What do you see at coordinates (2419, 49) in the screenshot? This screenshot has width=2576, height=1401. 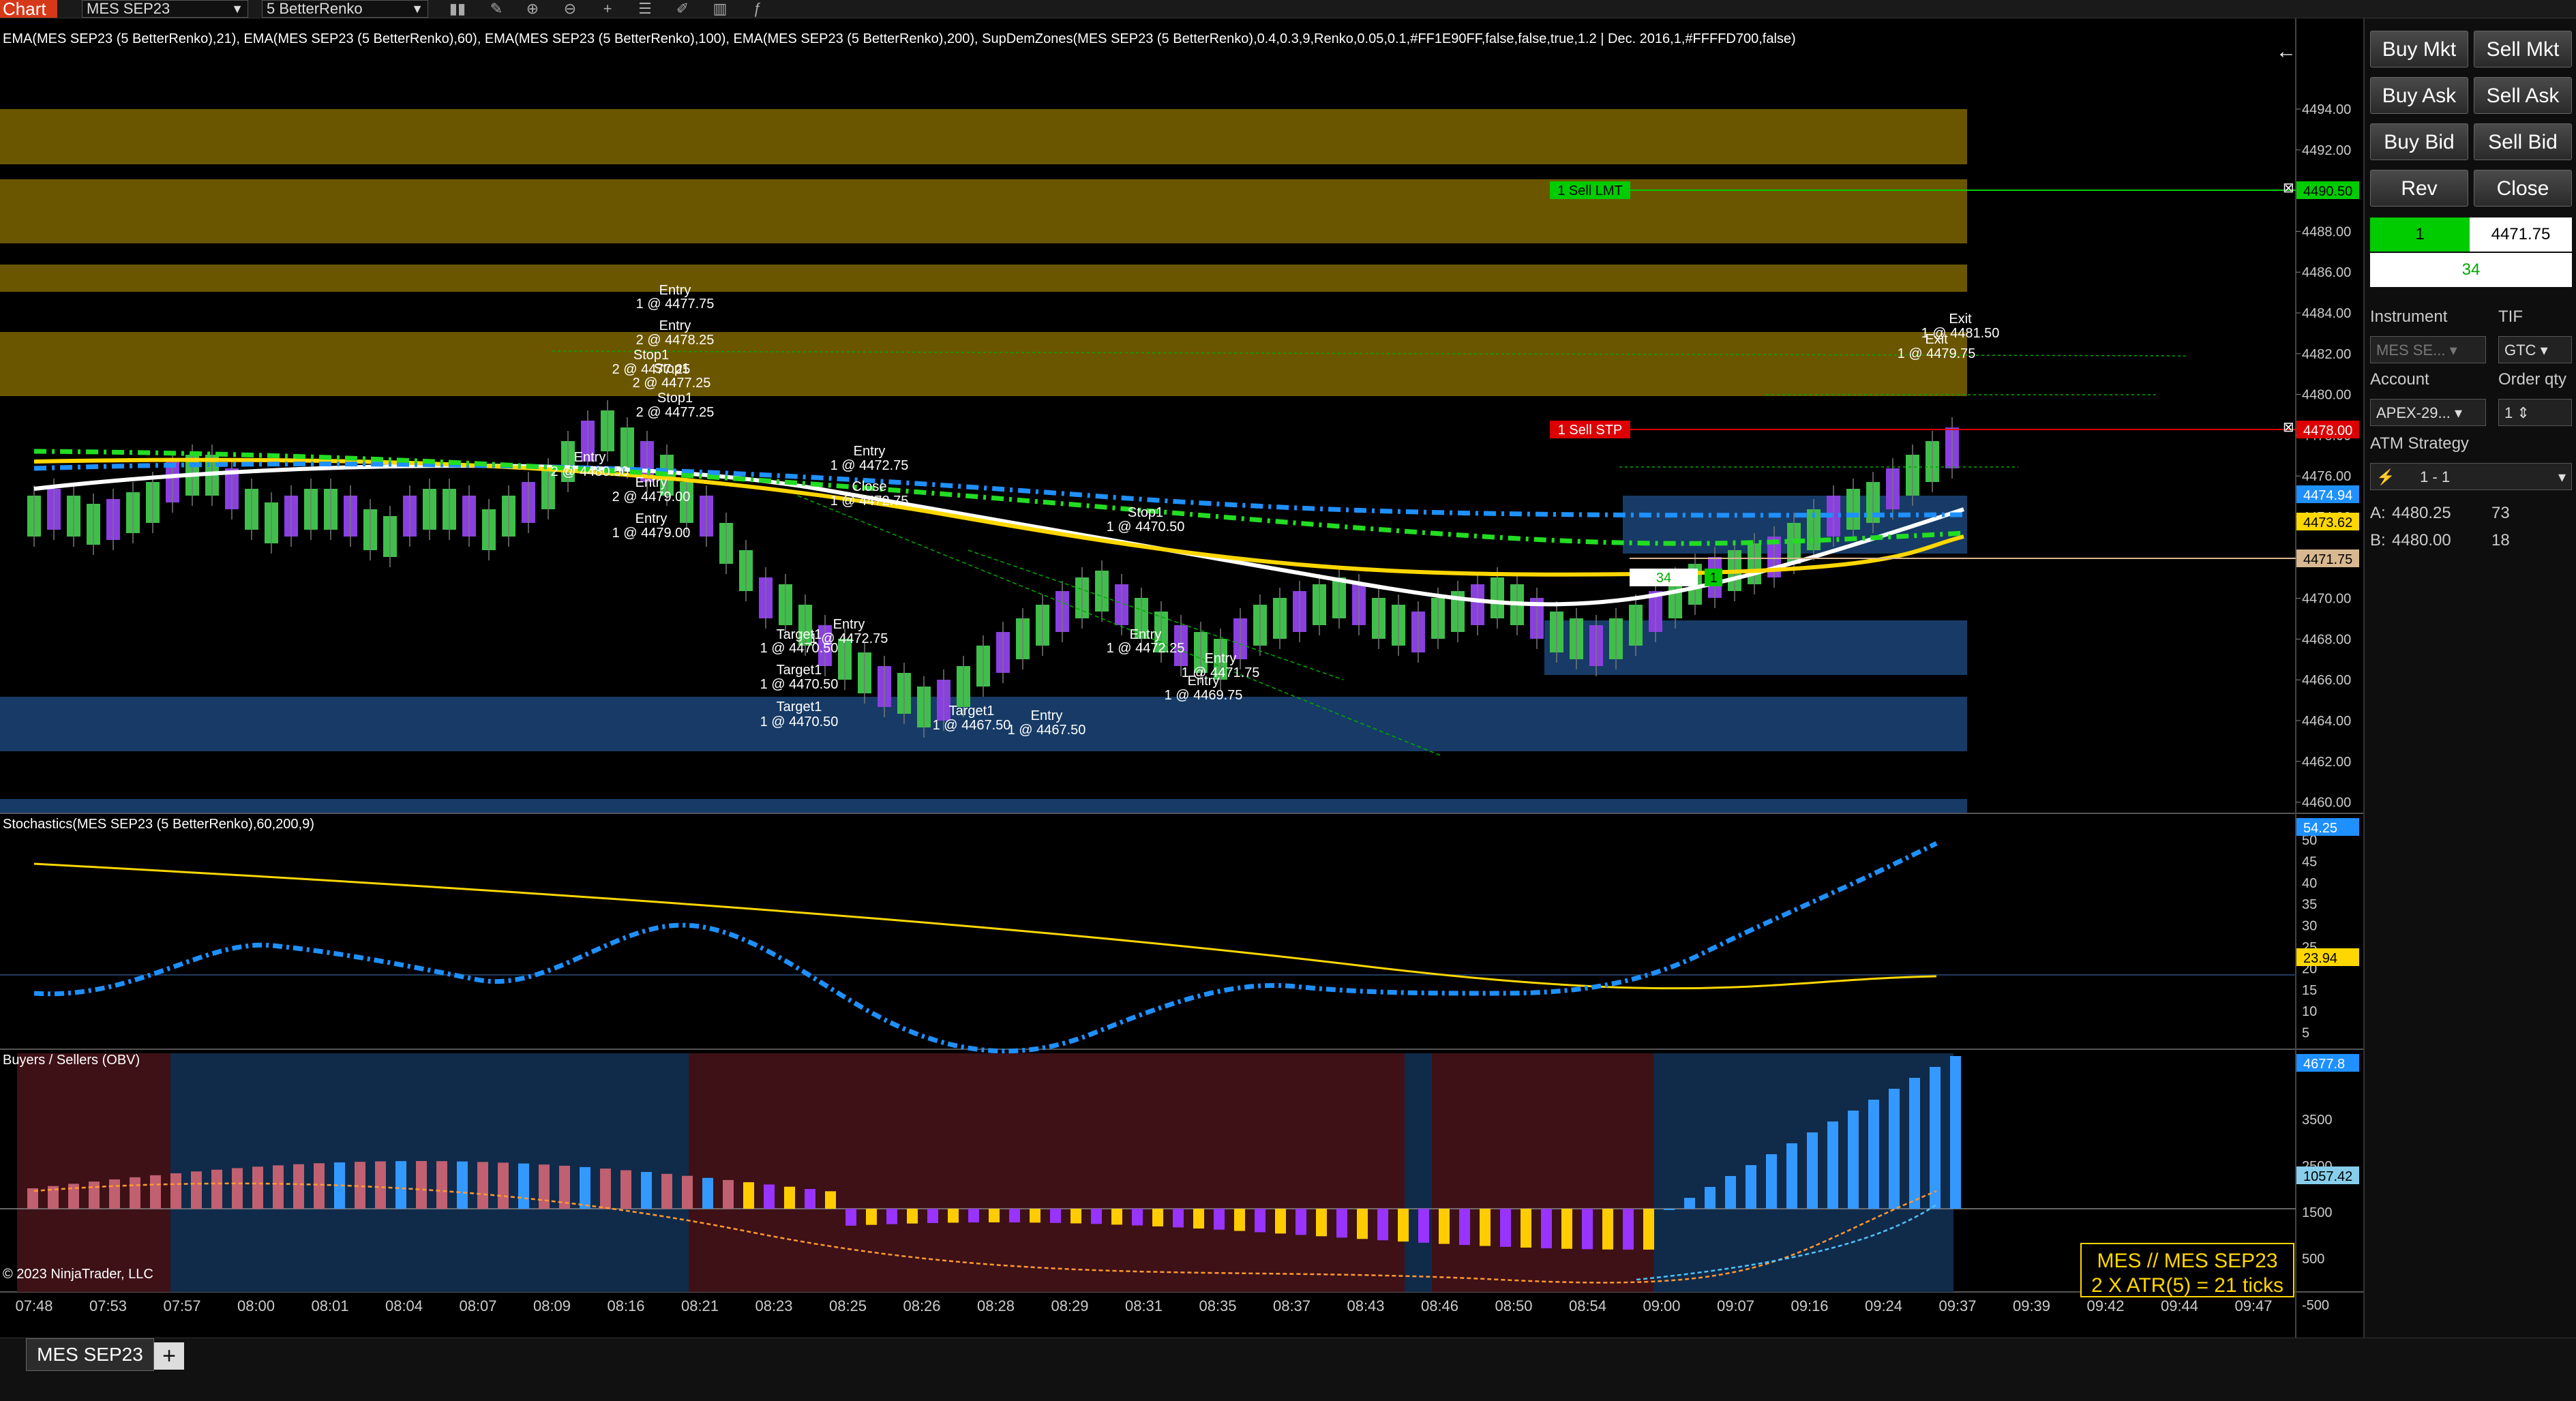 I see `buy-market-button: Buy Mkt` at bounding box center [2419, 49].